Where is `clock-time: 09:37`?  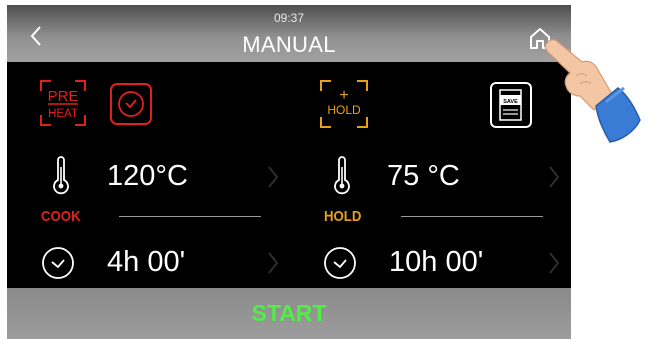 clock-time: 09:37 is located at coordinates (289, 18).